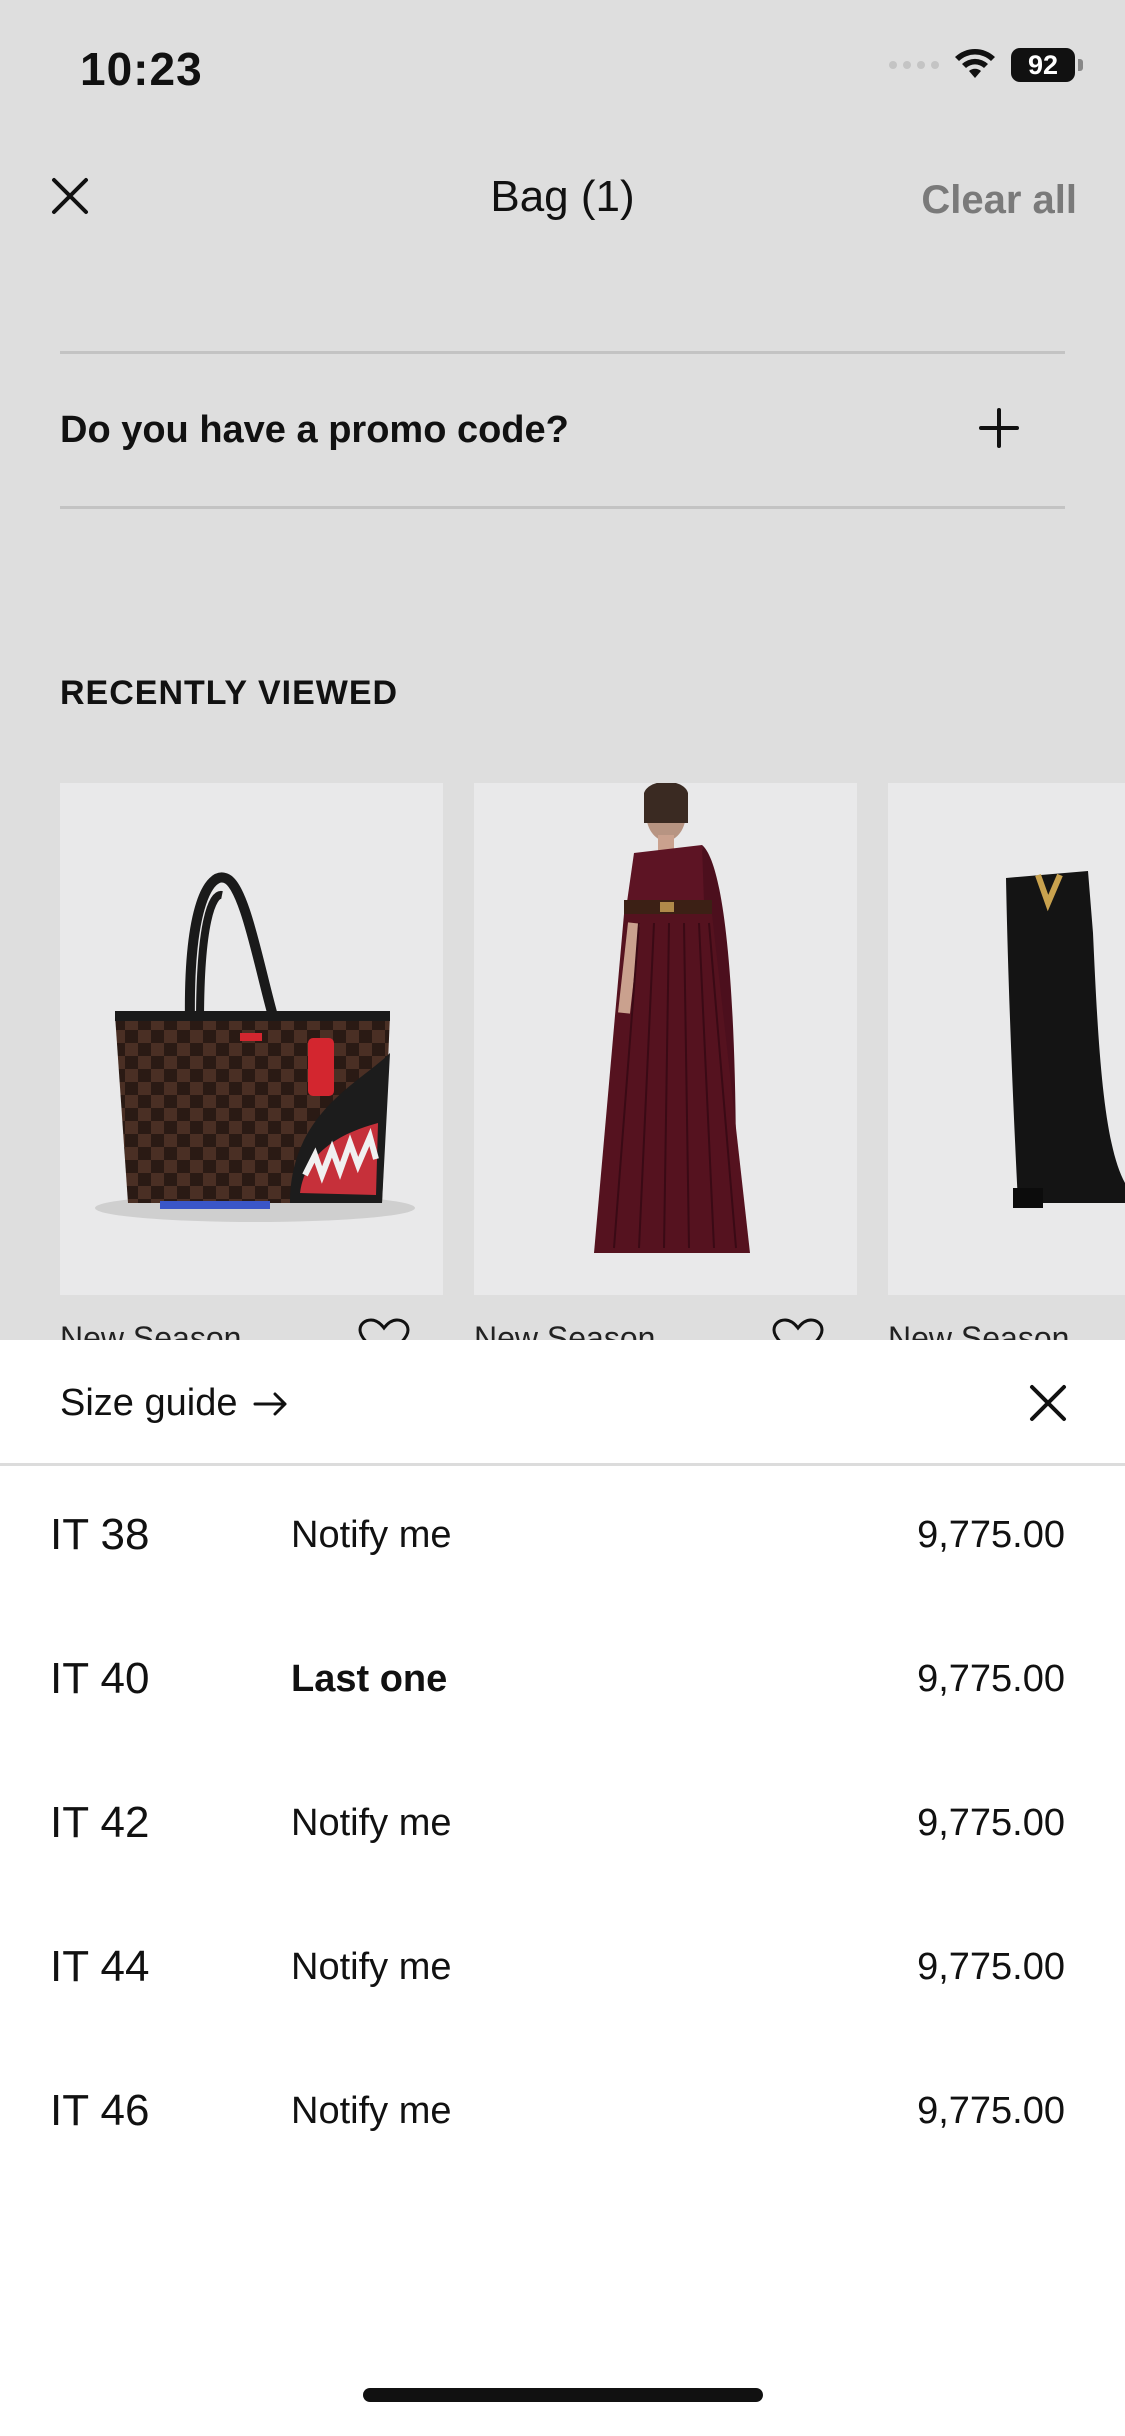 The image size is (1125, 2436). What do you see at coordinates (999, 200) in the screenshot?
I see `clear-all-button: Clear all` at bounding box center [999, 200].